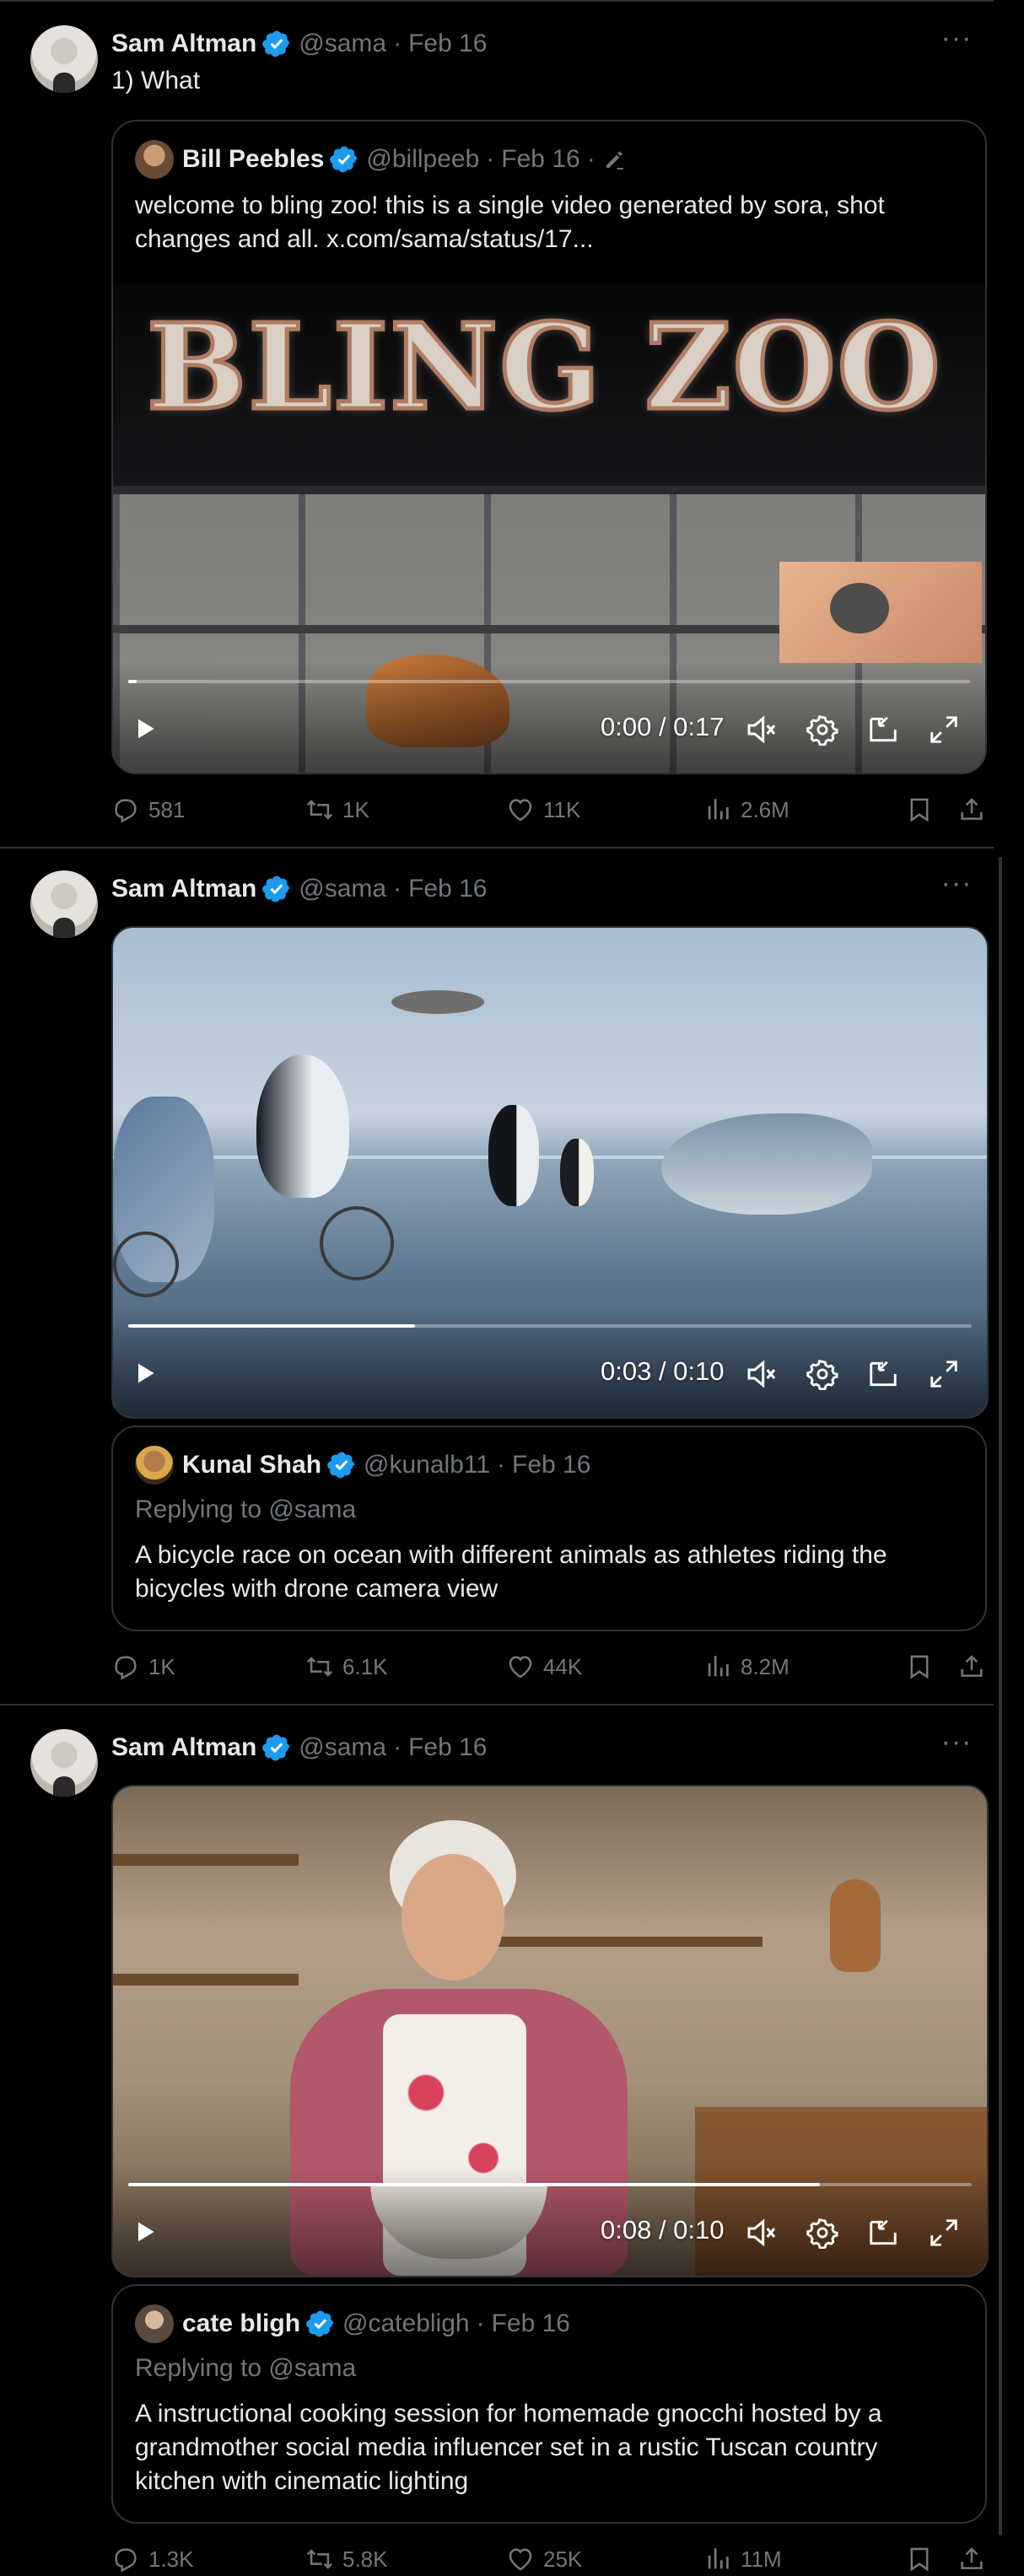  Describe the element at coordinates (302, 2481) in the screenshot. I see `quote-text-line-3: kitchen with cinematic lighting` at that location.